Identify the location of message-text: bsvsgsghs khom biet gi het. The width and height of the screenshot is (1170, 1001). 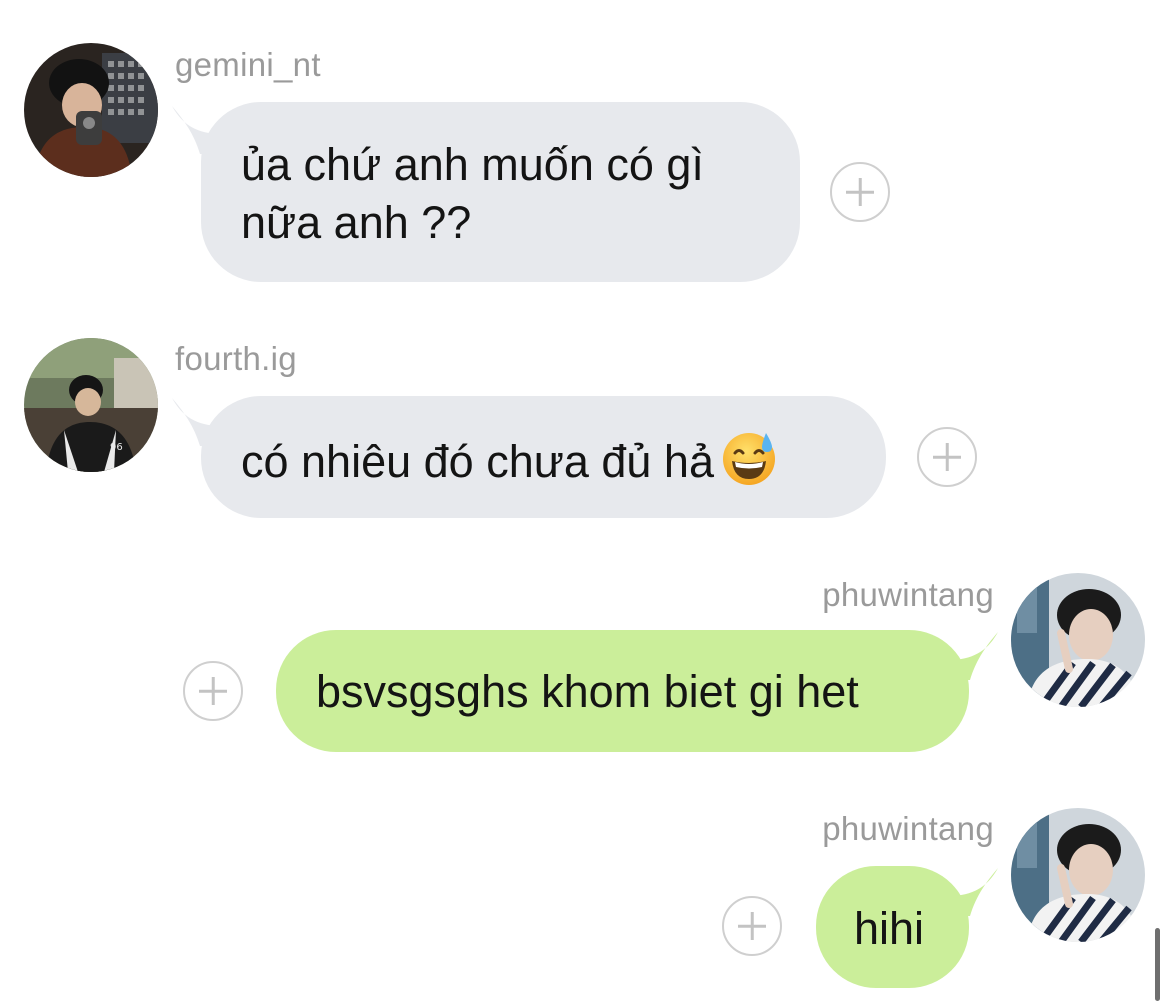
(587, 691).